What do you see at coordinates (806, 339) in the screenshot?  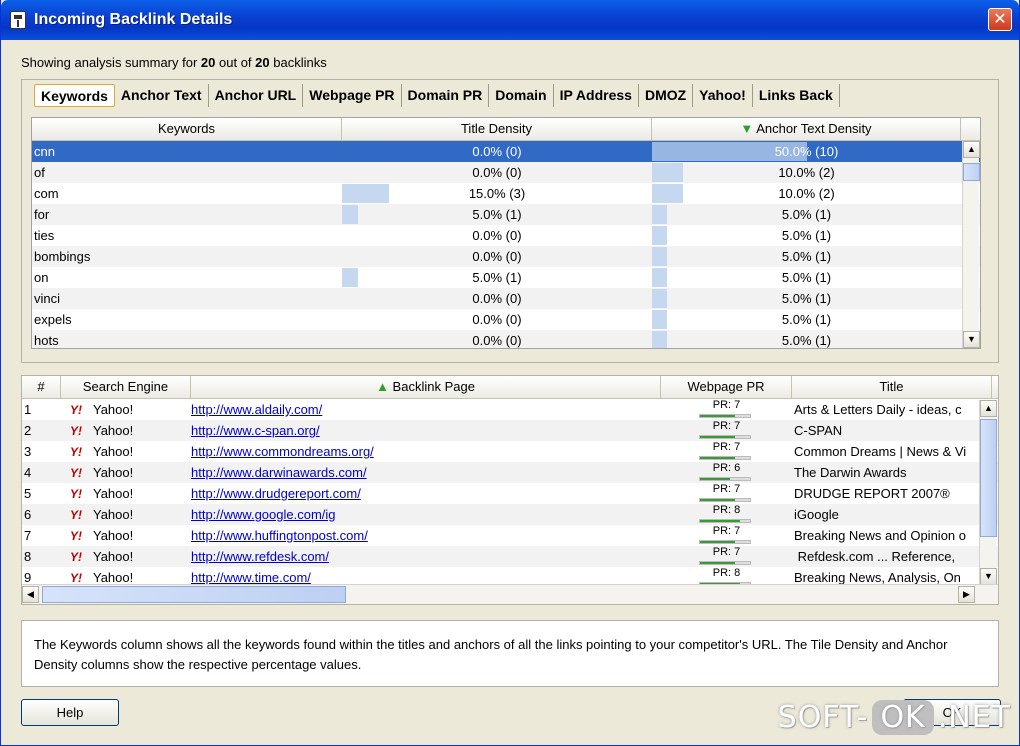 I see `anchor-density-cell: 5.0% (1)` at bounding box center [806, 339].